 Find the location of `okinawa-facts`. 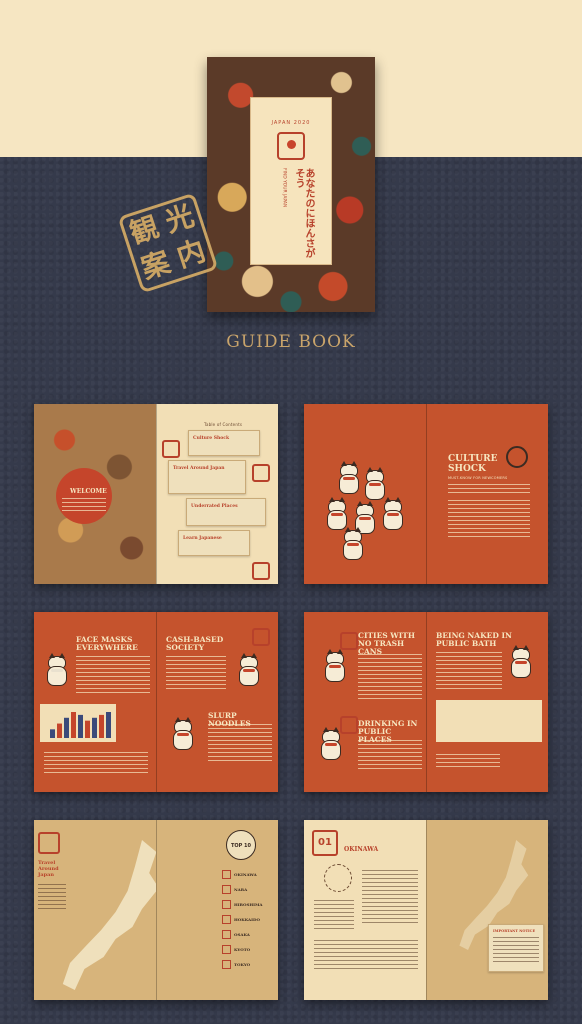

okinawa-facts is located at coordinates (334, 915).